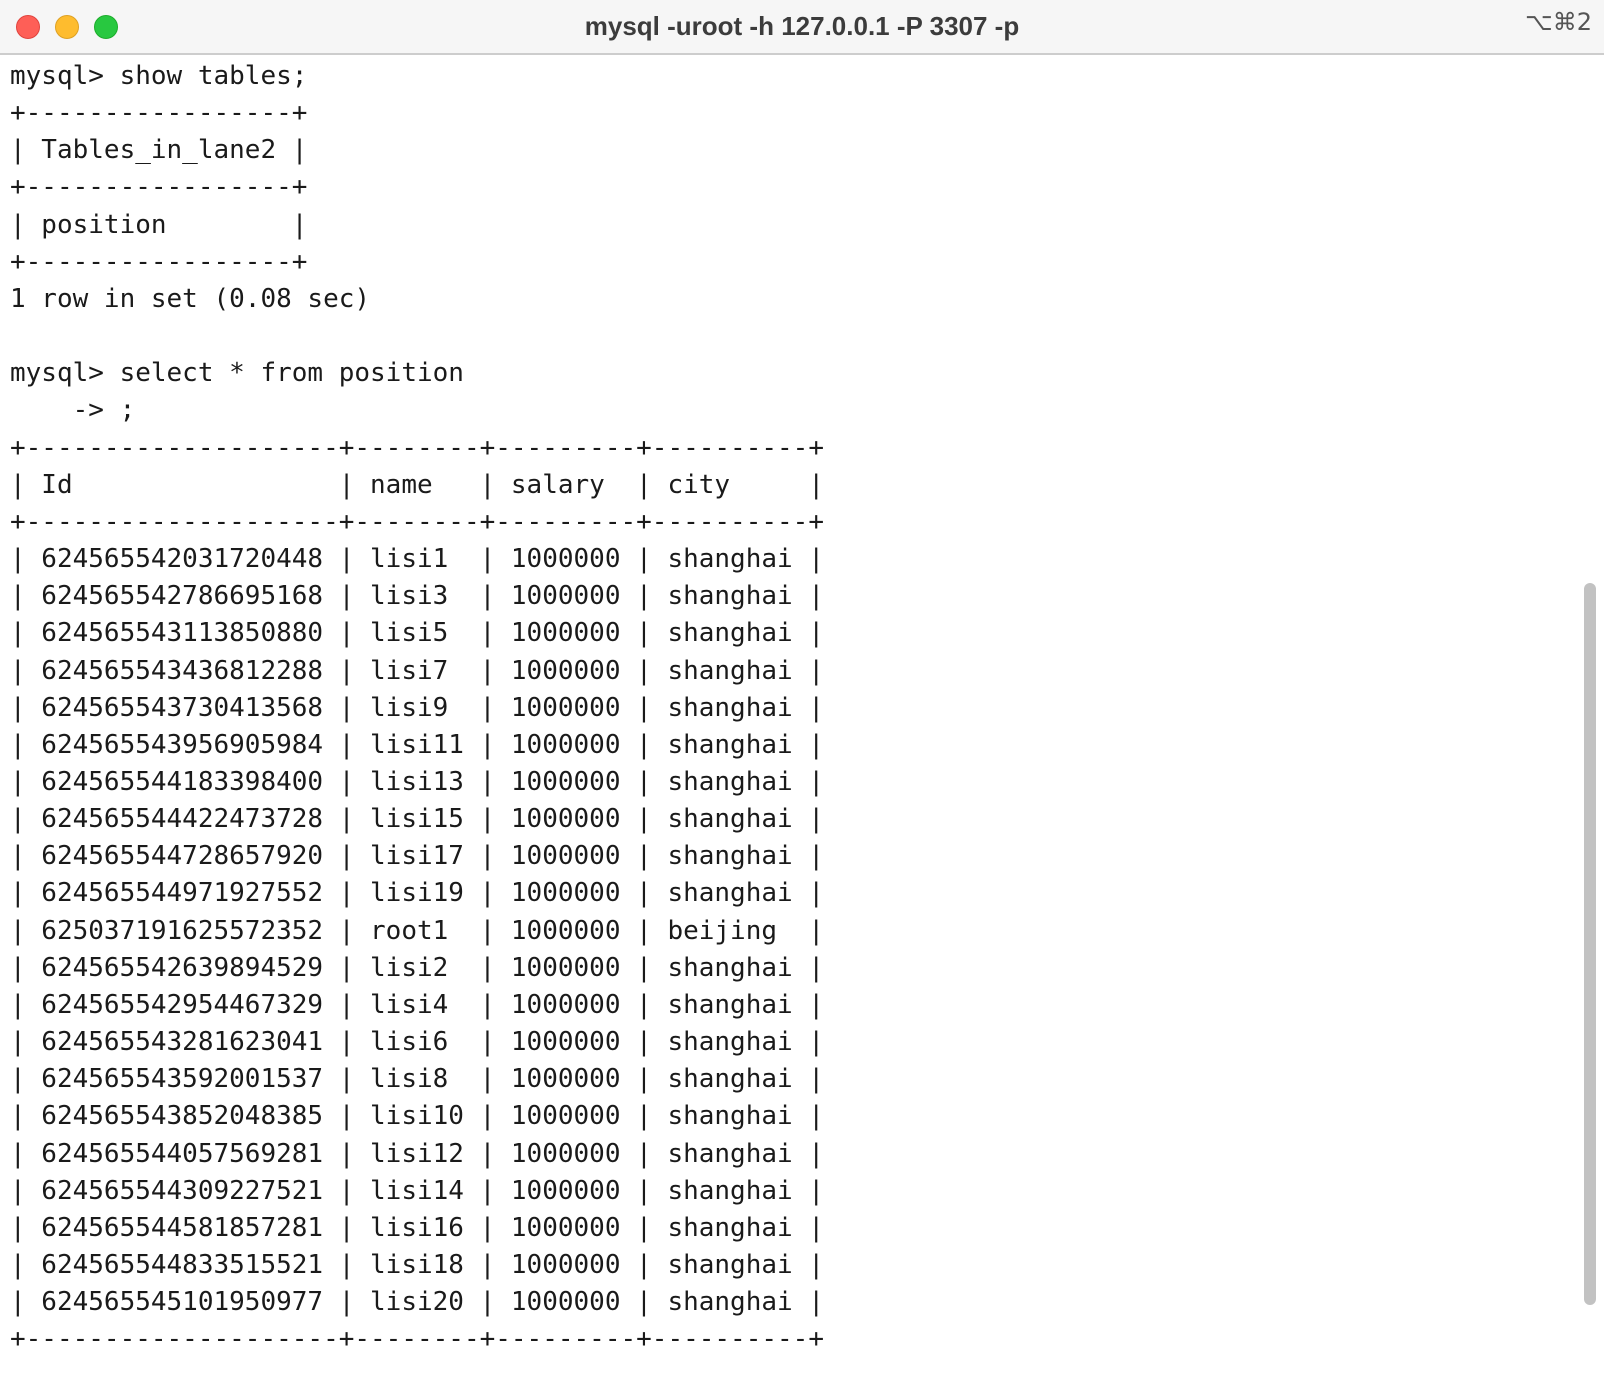 The height and width of the screenshot is (1396, 1604). Describe the element at coordinates (159, 224) in the screenshot. I see `terminal-line: | position |` at that location.